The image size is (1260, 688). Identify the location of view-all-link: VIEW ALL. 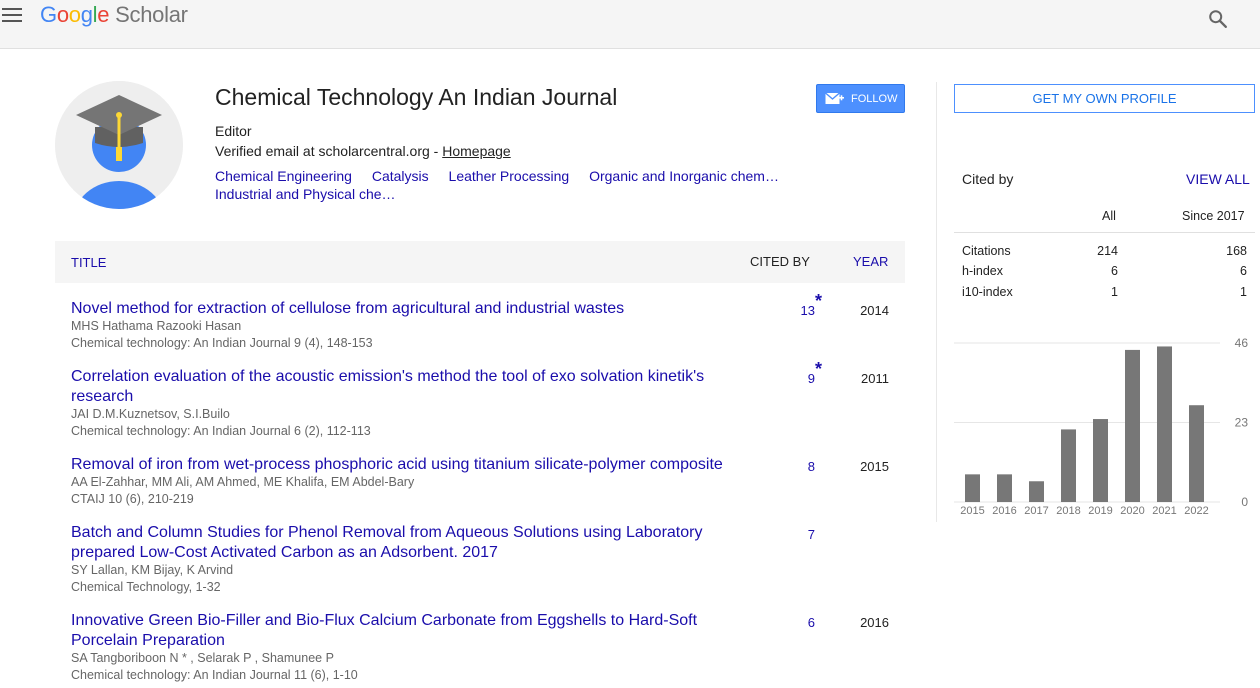
(1218, 179).